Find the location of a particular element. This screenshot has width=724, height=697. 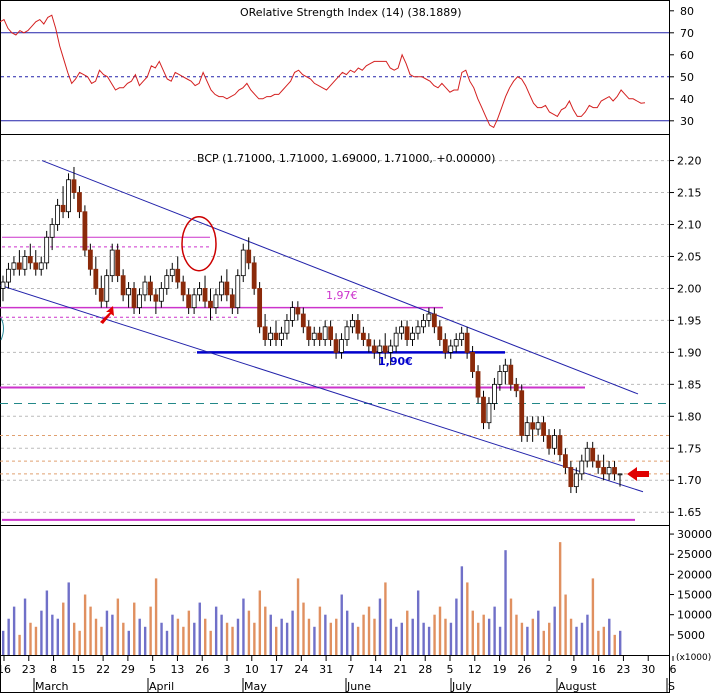

x-tick-label: 21 is located at coordinates (400, 669).